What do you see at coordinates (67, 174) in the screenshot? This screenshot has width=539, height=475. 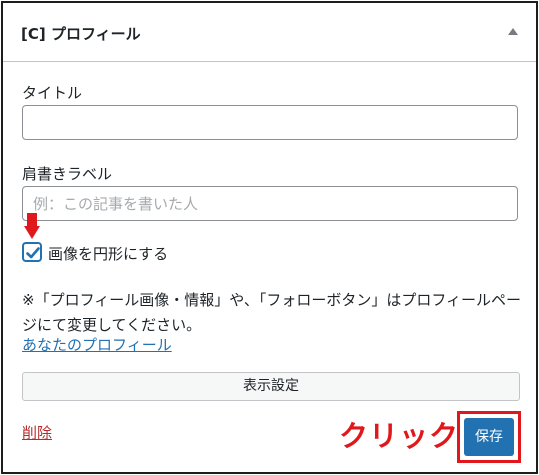 I see `caption-field-label: 肩書きラベル` at bounding box center [67, 174].